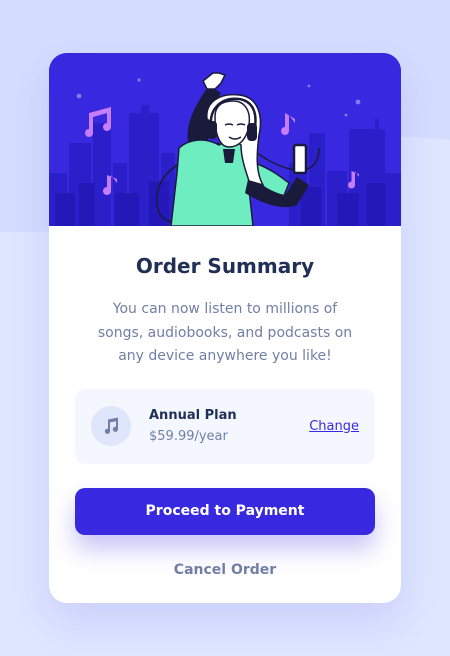 This screenshot has height=656, width=450. What do you see at coordinates (225, 570) in the screenshot?
I see `cancel-order-button: Cancel Order` at bounding box center [225, 570].